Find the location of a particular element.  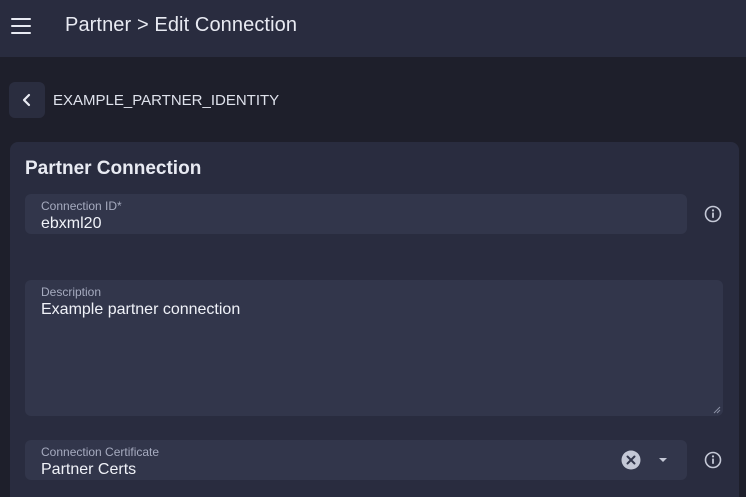

top-app-bar: Partner > Edit Connection is located at coordinates (373, 28).